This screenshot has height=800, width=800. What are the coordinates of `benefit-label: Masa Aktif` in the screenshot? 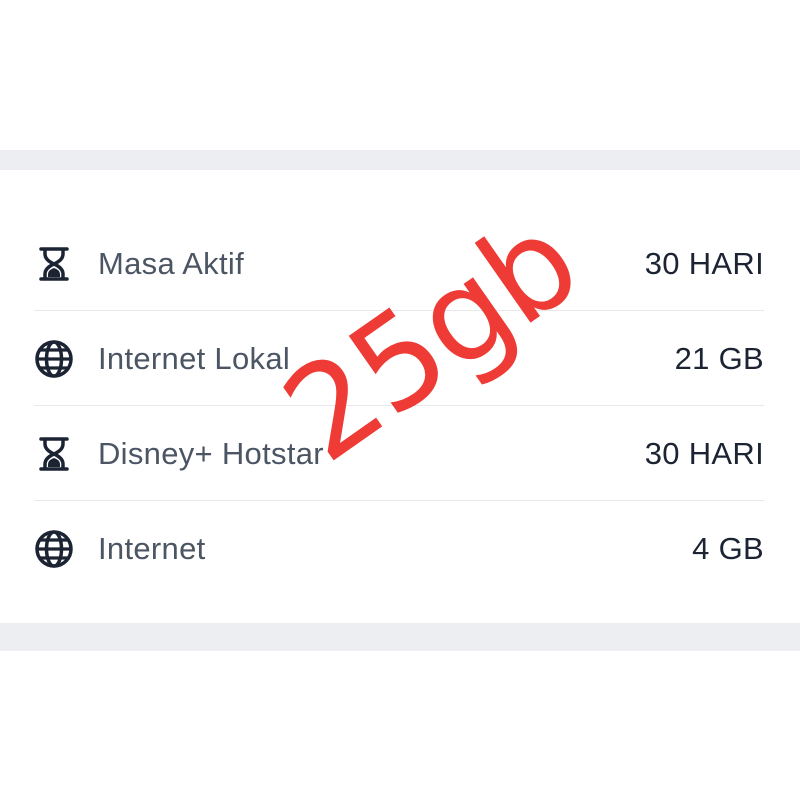 It's located at (171, 263).